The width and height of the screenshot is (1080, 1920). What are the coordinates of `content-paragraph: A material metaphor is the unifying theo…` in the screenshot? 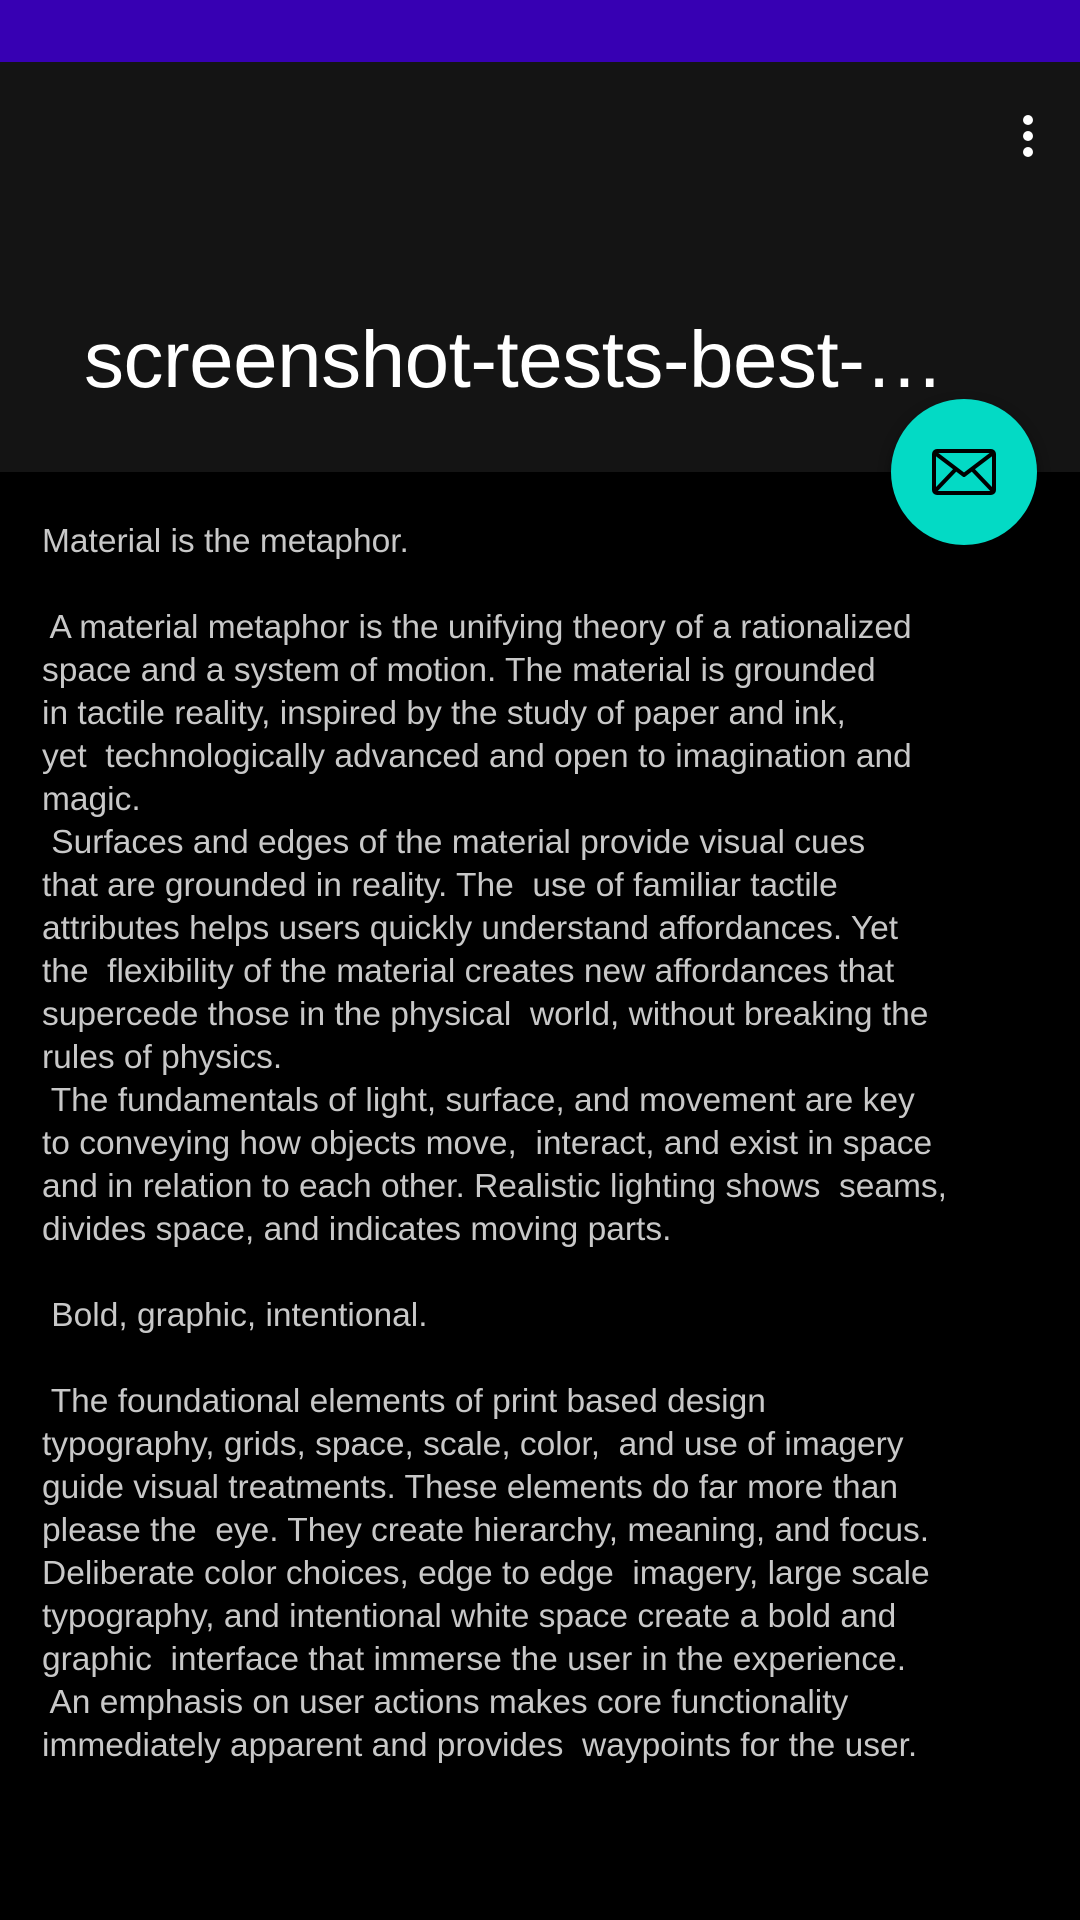 It's located at (547, 713).